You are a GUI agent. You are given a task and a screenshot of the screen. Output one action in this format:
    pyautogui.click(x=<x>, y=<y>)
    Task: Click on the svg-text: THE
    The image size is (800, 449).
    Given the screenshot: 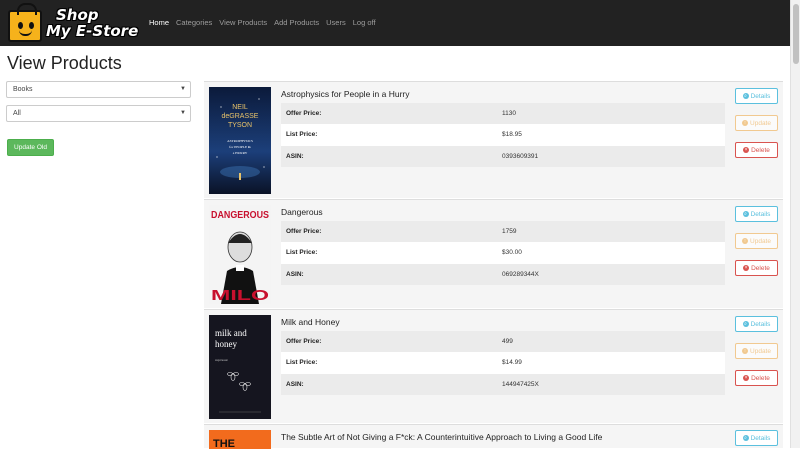 What is the action you would take?
    pyautogui.click(x=224, y=443)
    